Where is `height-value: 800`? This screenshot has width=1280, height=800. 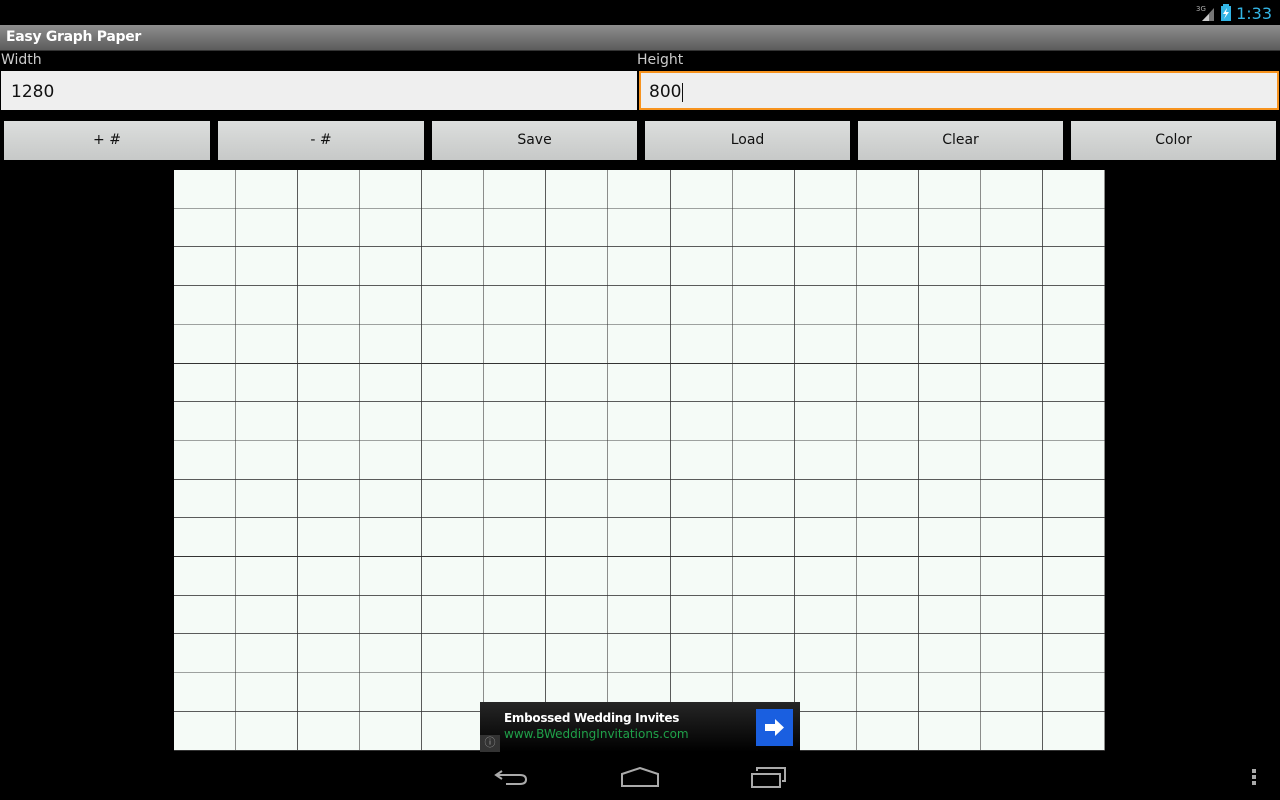
height-value: 800 is located at coordinates (665, 92).